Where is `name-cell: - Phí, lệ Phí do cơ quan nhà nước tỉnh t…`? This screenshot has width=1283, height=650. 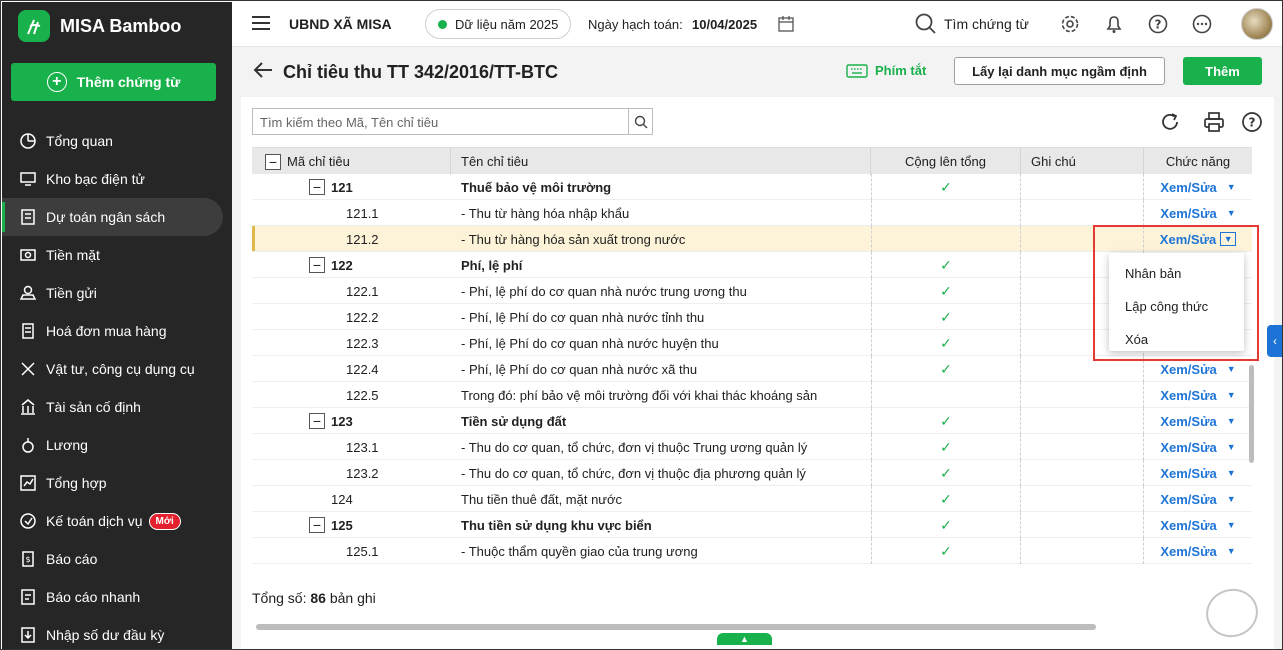
name-cell: - Phí, lệ Phí do cơ quan nhà nước tỉnh t… is located at coordinates (661, 317).